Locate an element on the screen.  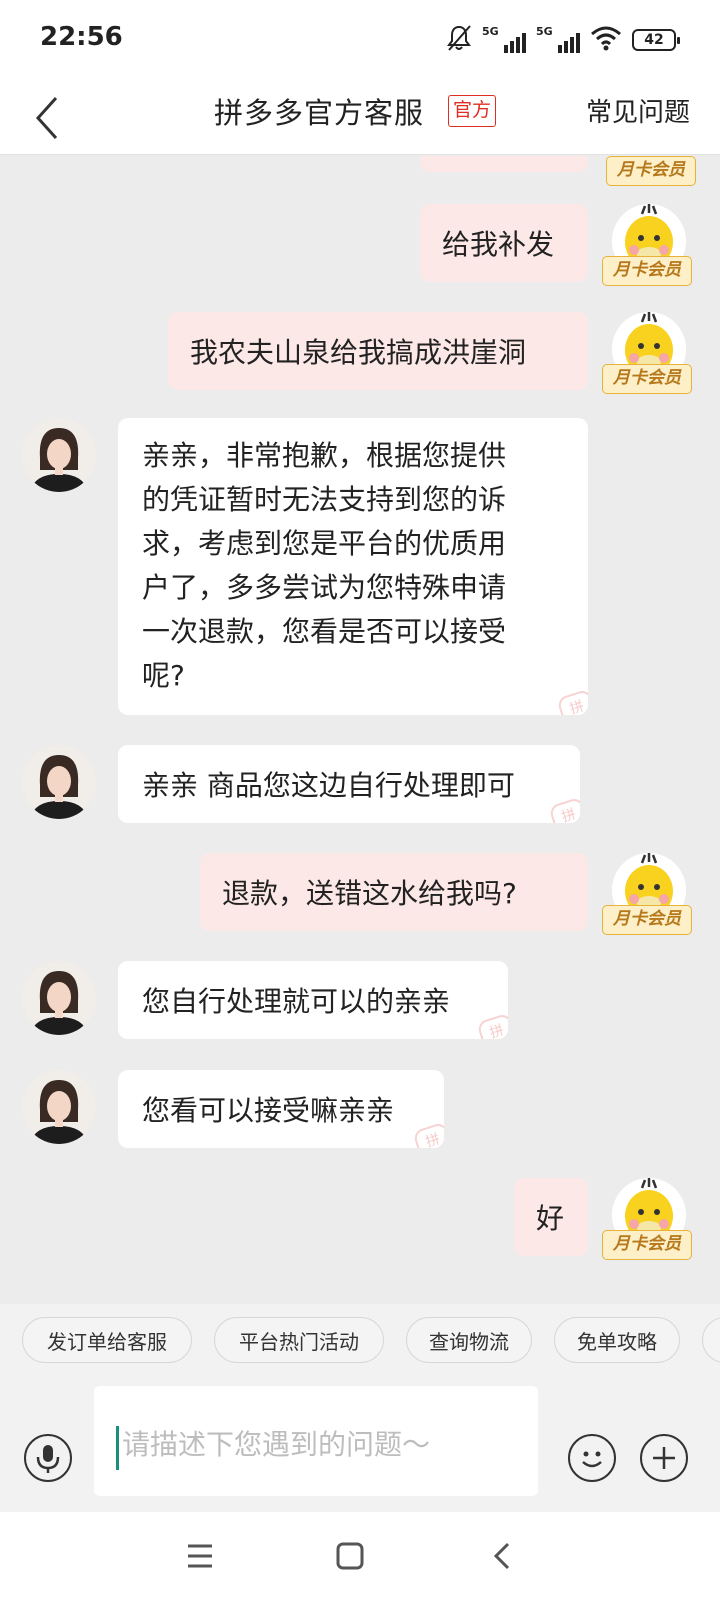
message-input-box is located at coordinates (316, 1441).